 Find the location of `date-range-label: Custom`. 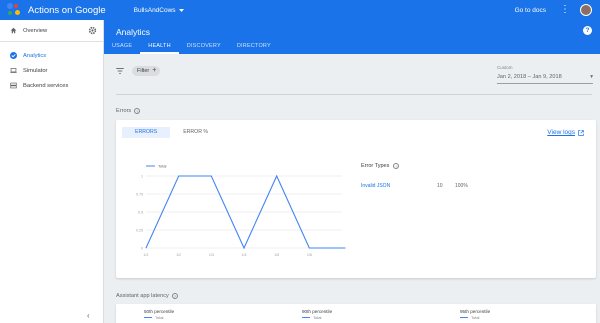

date-range-label: Custom is located at coordinates (505, 67).